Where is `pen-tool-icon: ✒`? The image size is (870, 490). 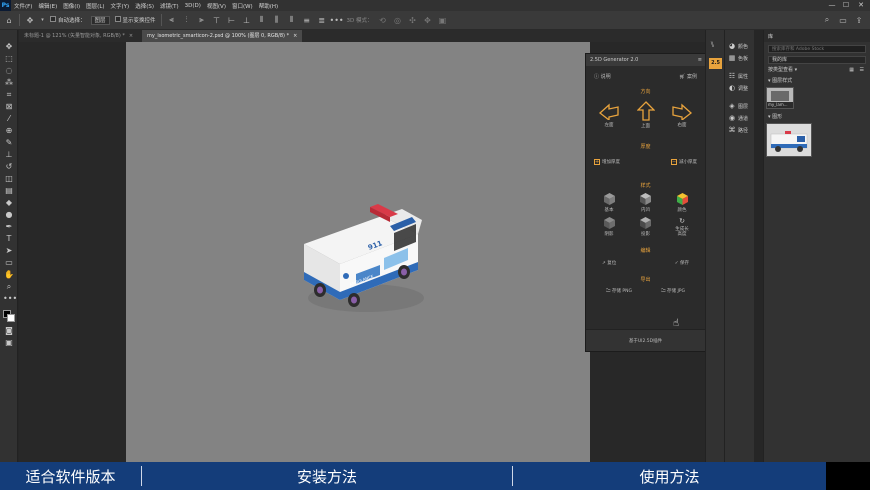 pen-tool-icon: ✒ is located at coordinates (9, 227).